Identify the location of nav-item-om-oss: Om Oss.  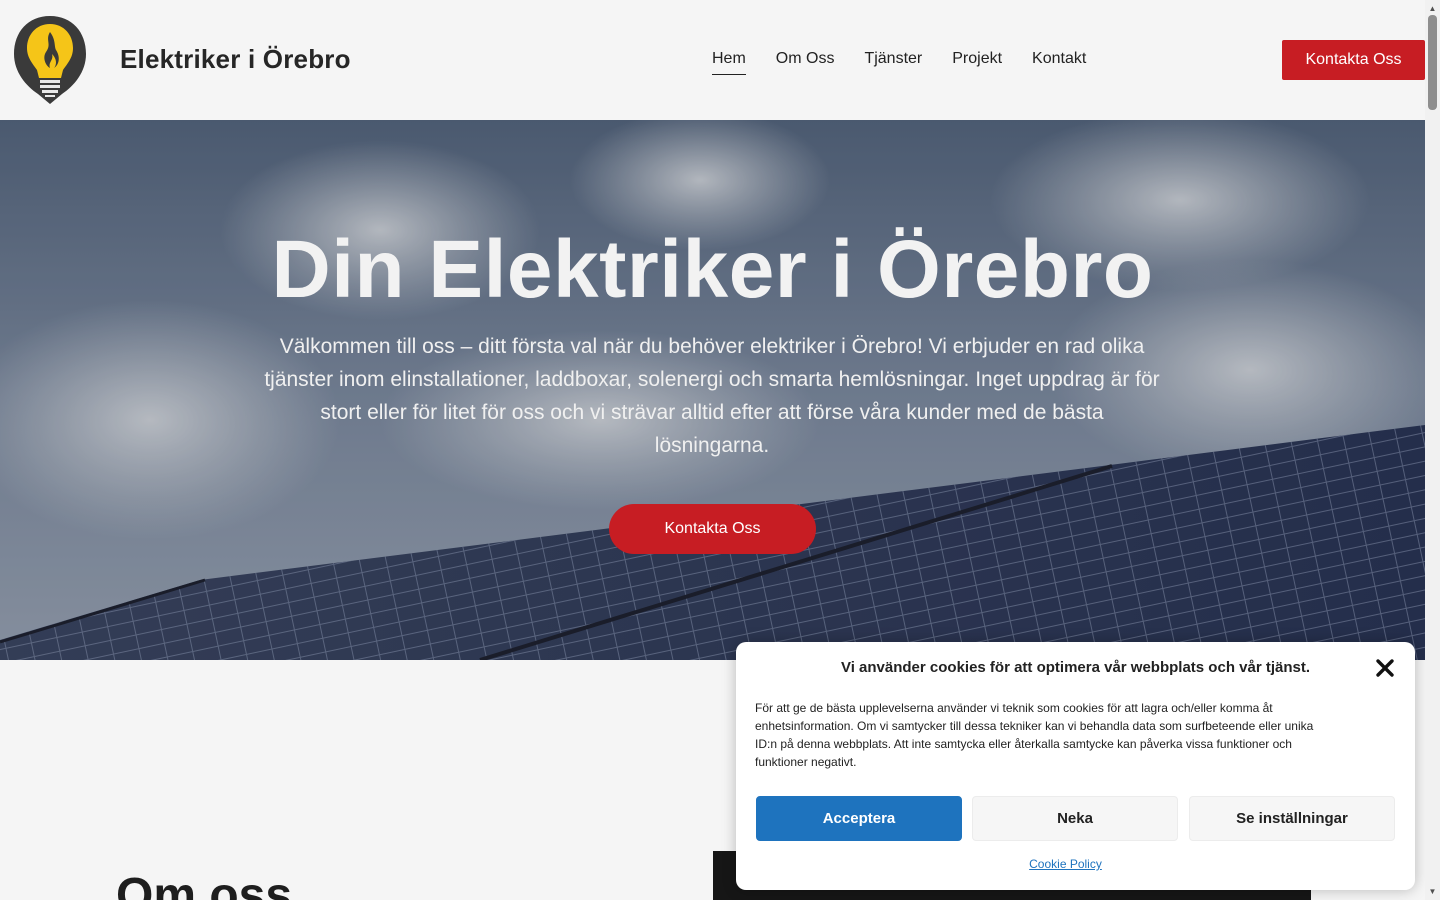
(805, 61).